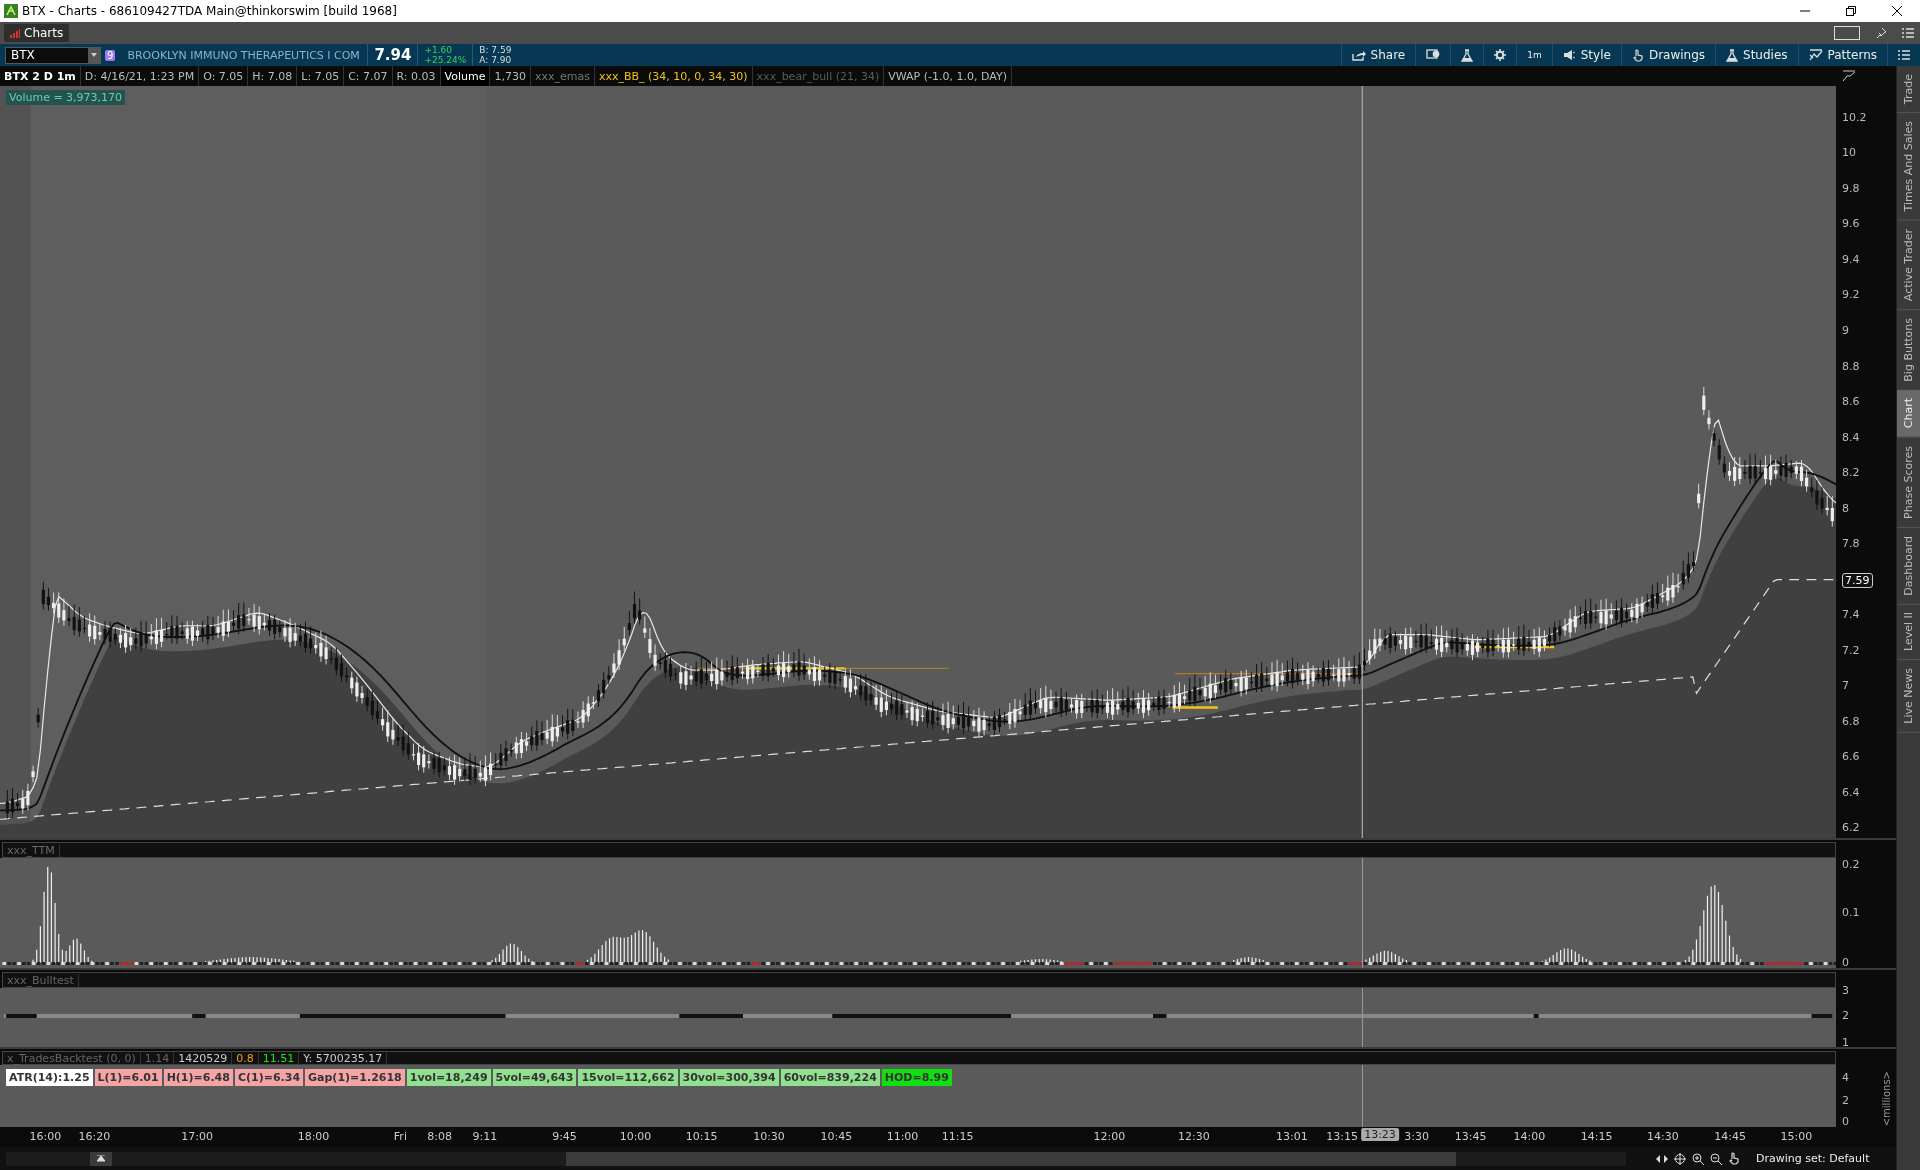 Image resolution: width=1920 pixels, height=1170 pixels. I want to click on time-label: 12:00, so click(1109, 1136).